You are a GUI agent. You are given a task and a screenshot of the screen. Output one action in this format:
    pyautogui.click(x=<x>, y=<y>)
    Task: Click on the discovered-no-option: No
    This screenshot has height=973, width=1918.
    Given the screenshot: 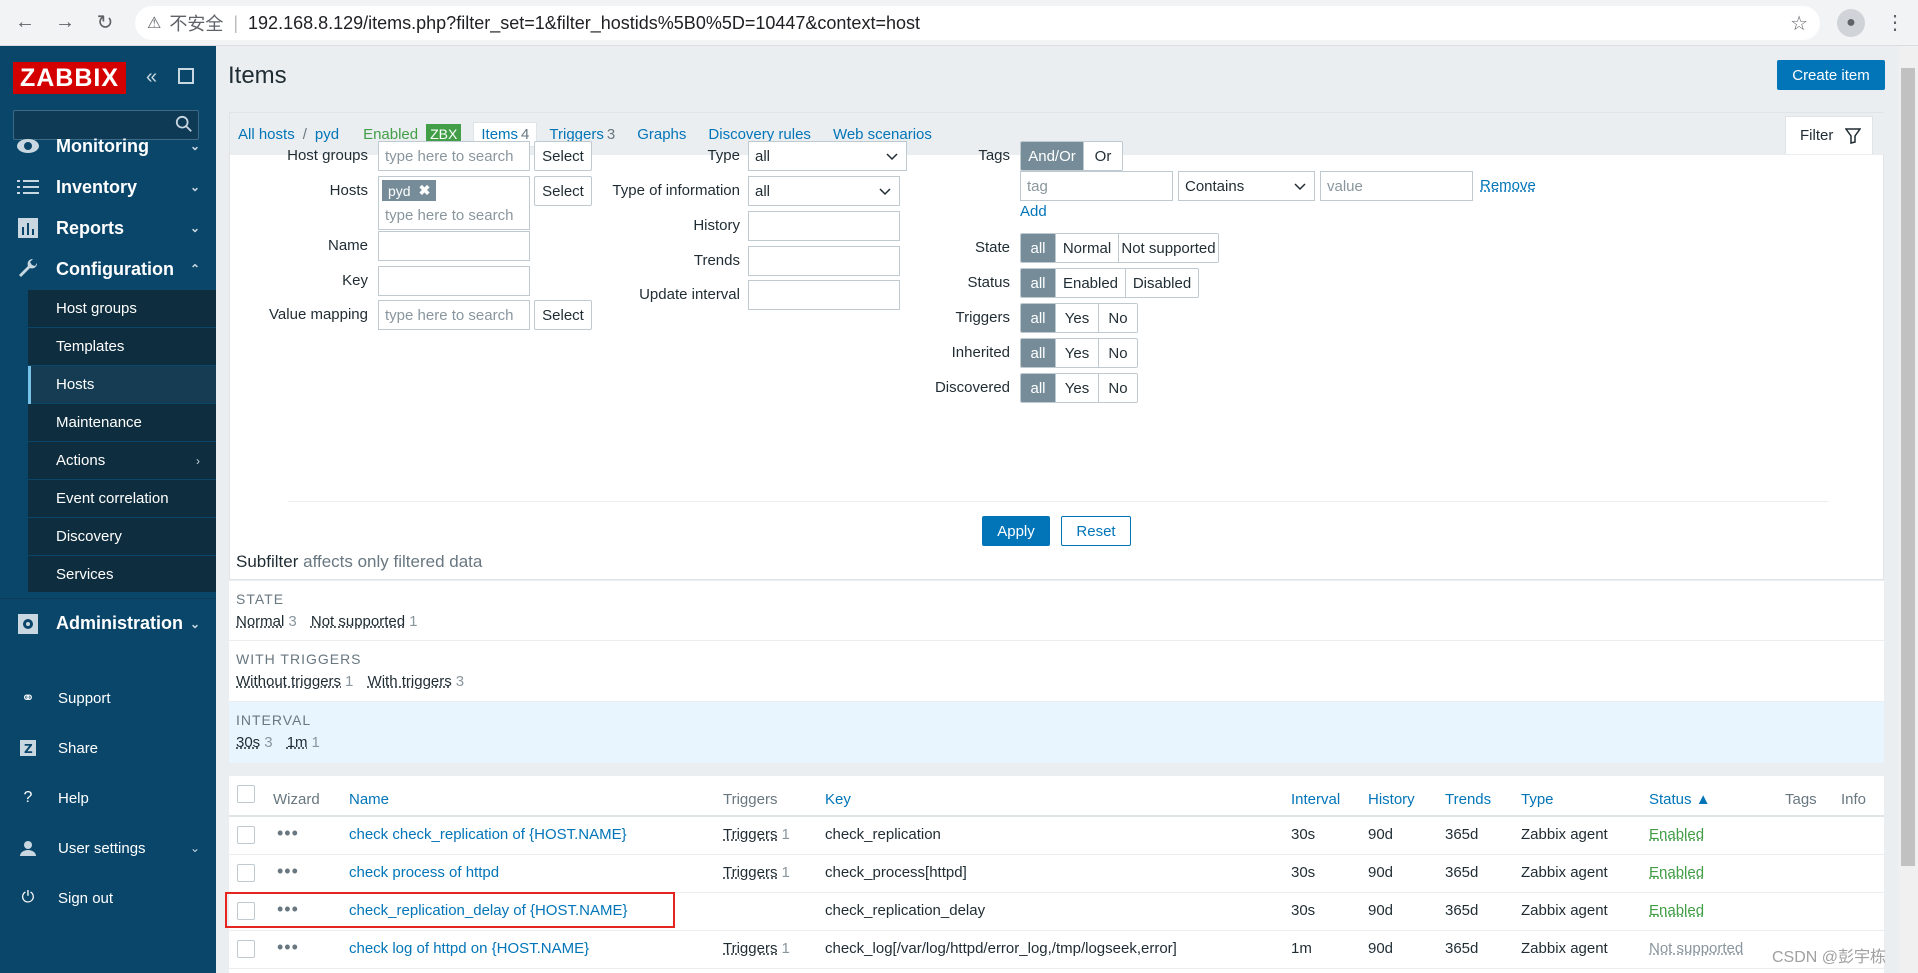 What is the action you would take?
    pyautogui.click(x=1118, y=388)
    